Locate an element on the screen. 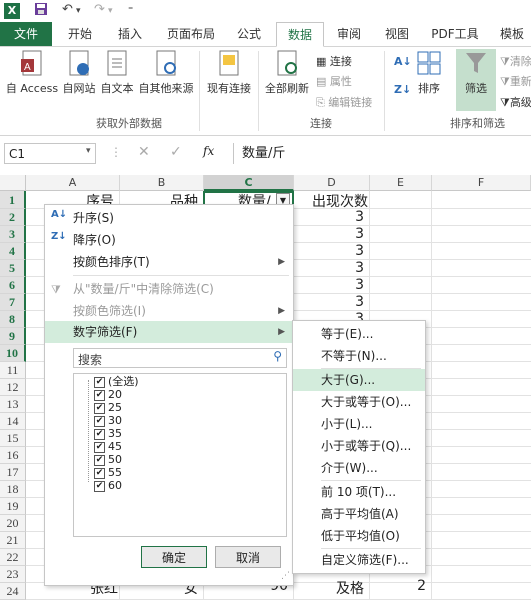 The width and height of the screenshot is (531, 600). menu-clear-filter: 从"数量/斤"中清除筛选(C) is located at coordinates (169, 289).